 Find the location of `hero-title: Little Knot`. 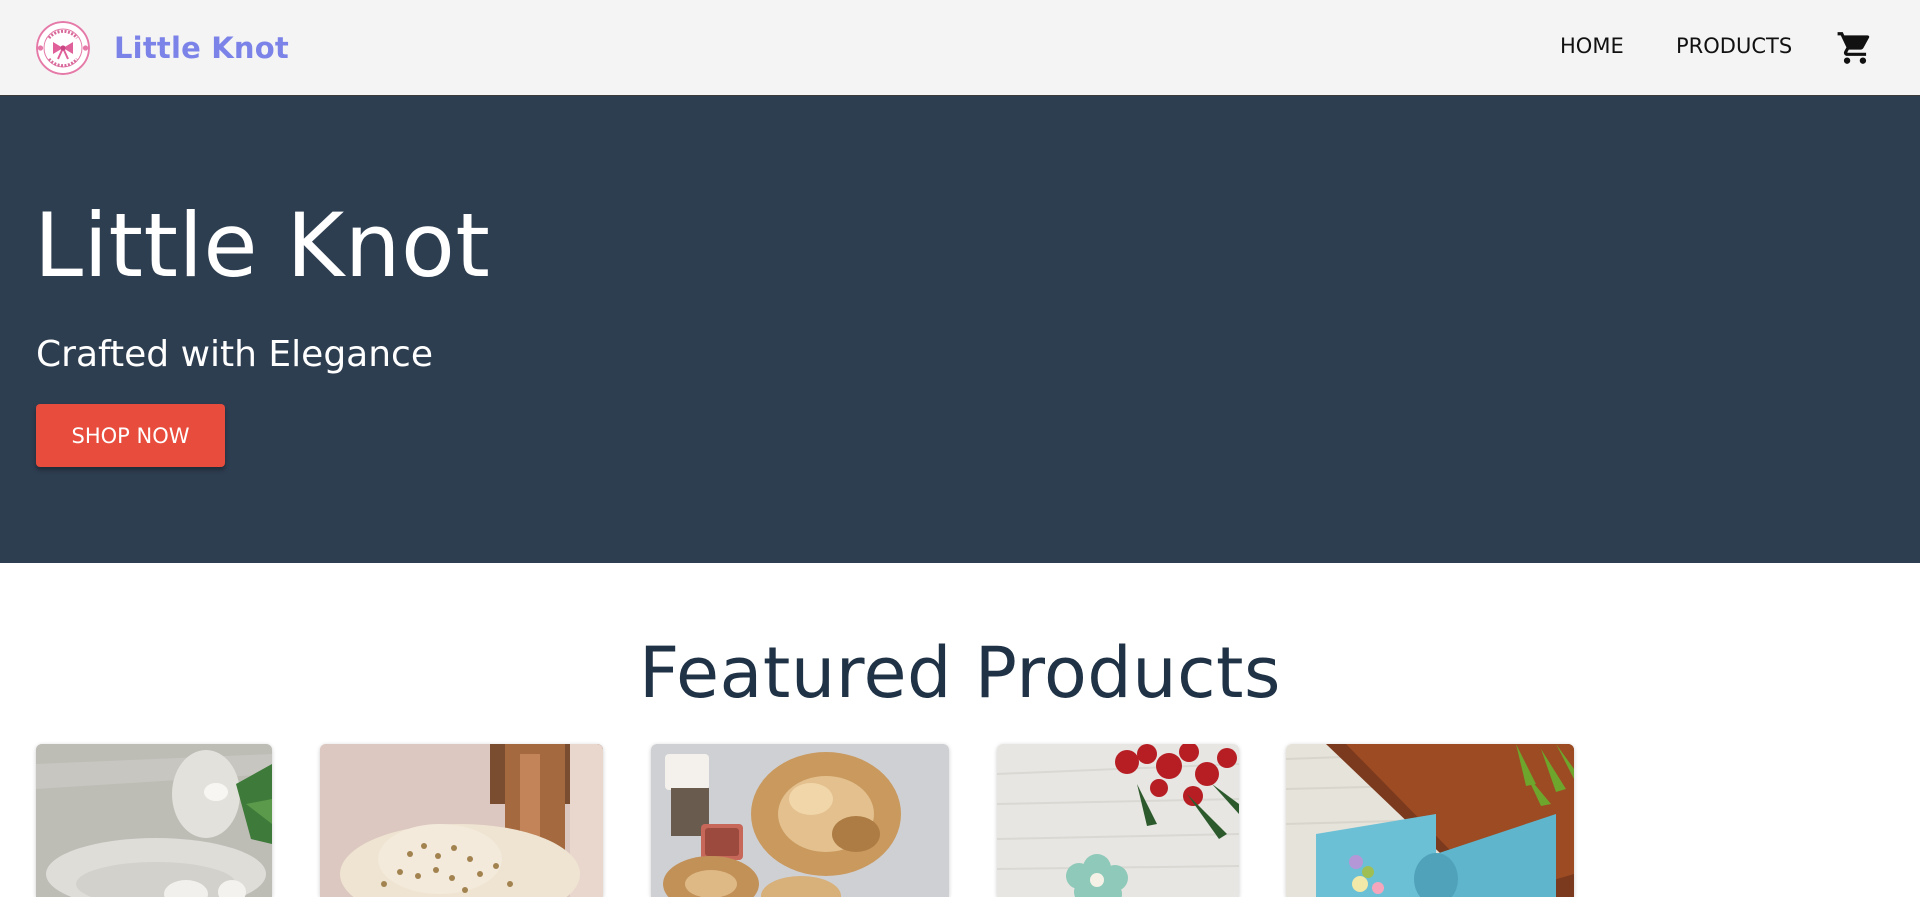

hero-title: Little Knot is located at coordinates (262, 245).